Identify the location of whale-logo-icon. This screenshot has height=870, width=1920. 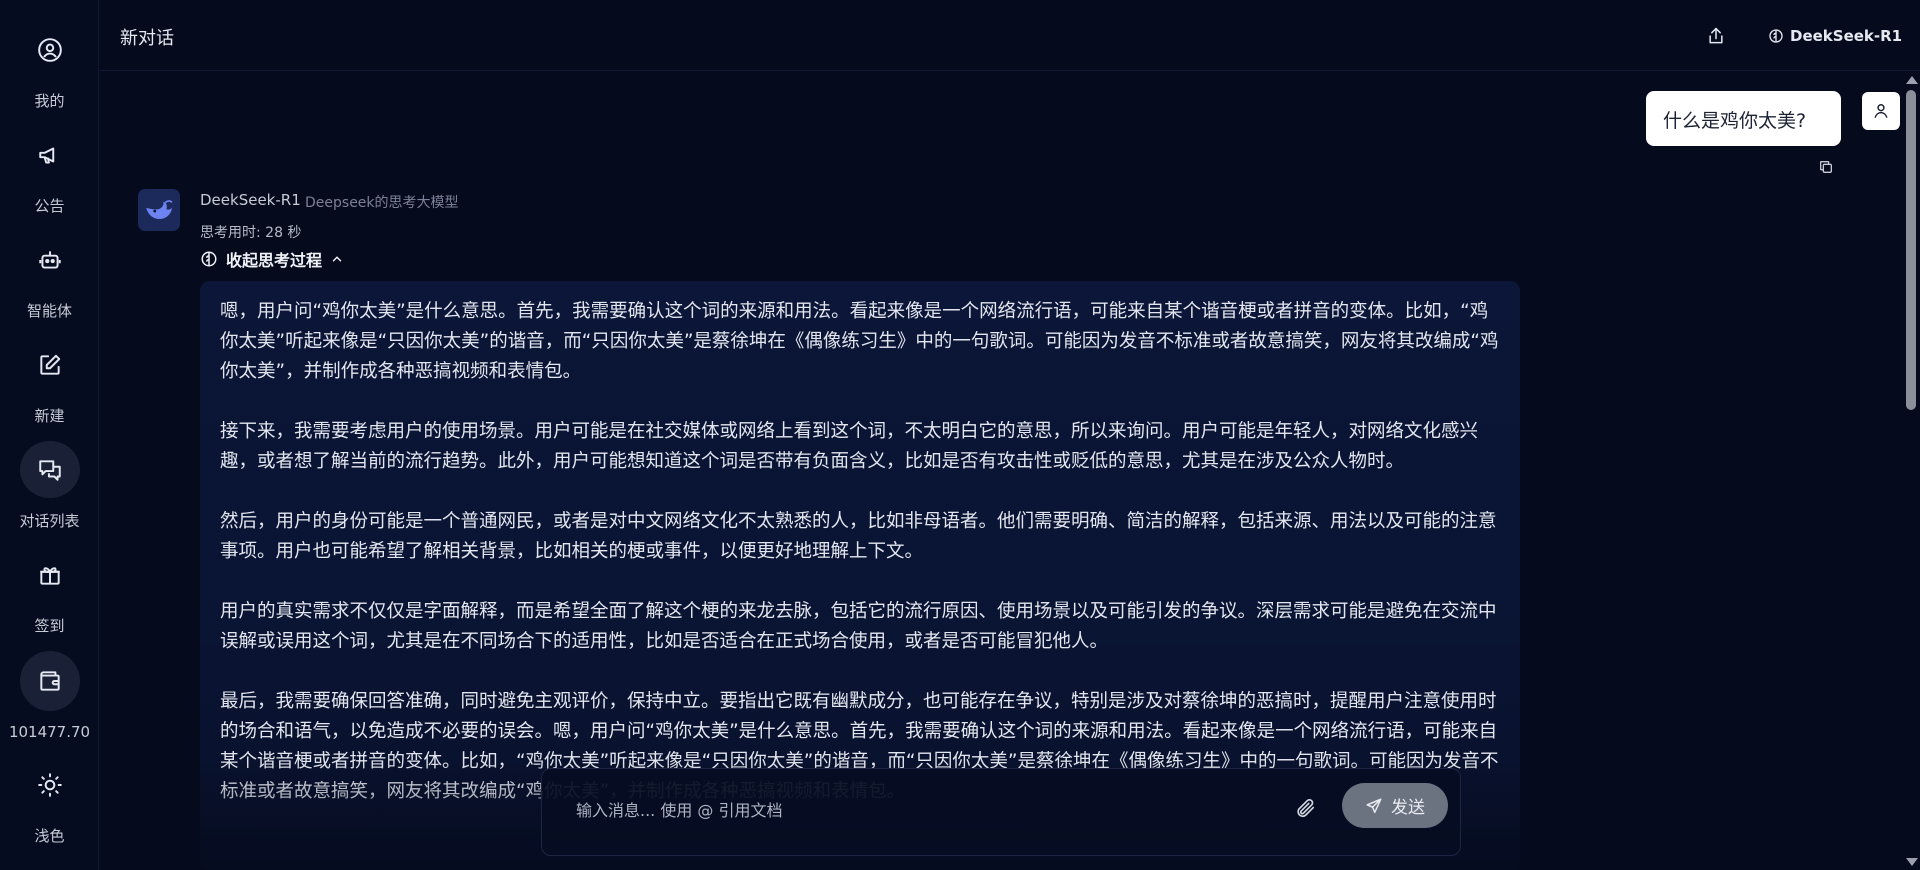
(159, 210).